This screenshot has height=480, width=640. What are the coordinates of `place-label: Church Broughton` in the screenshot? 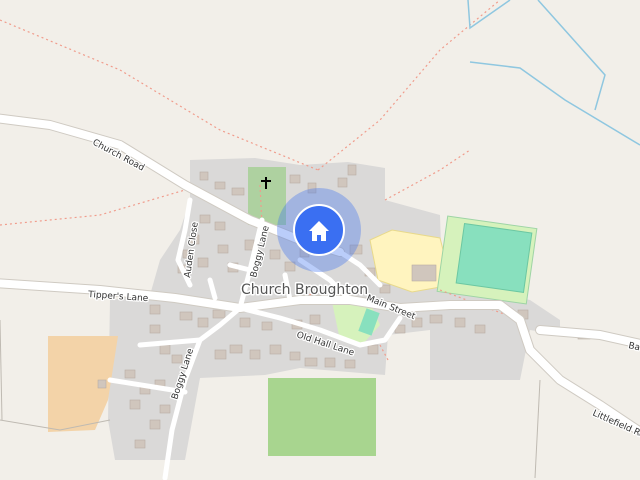 It's located at (304, 290).